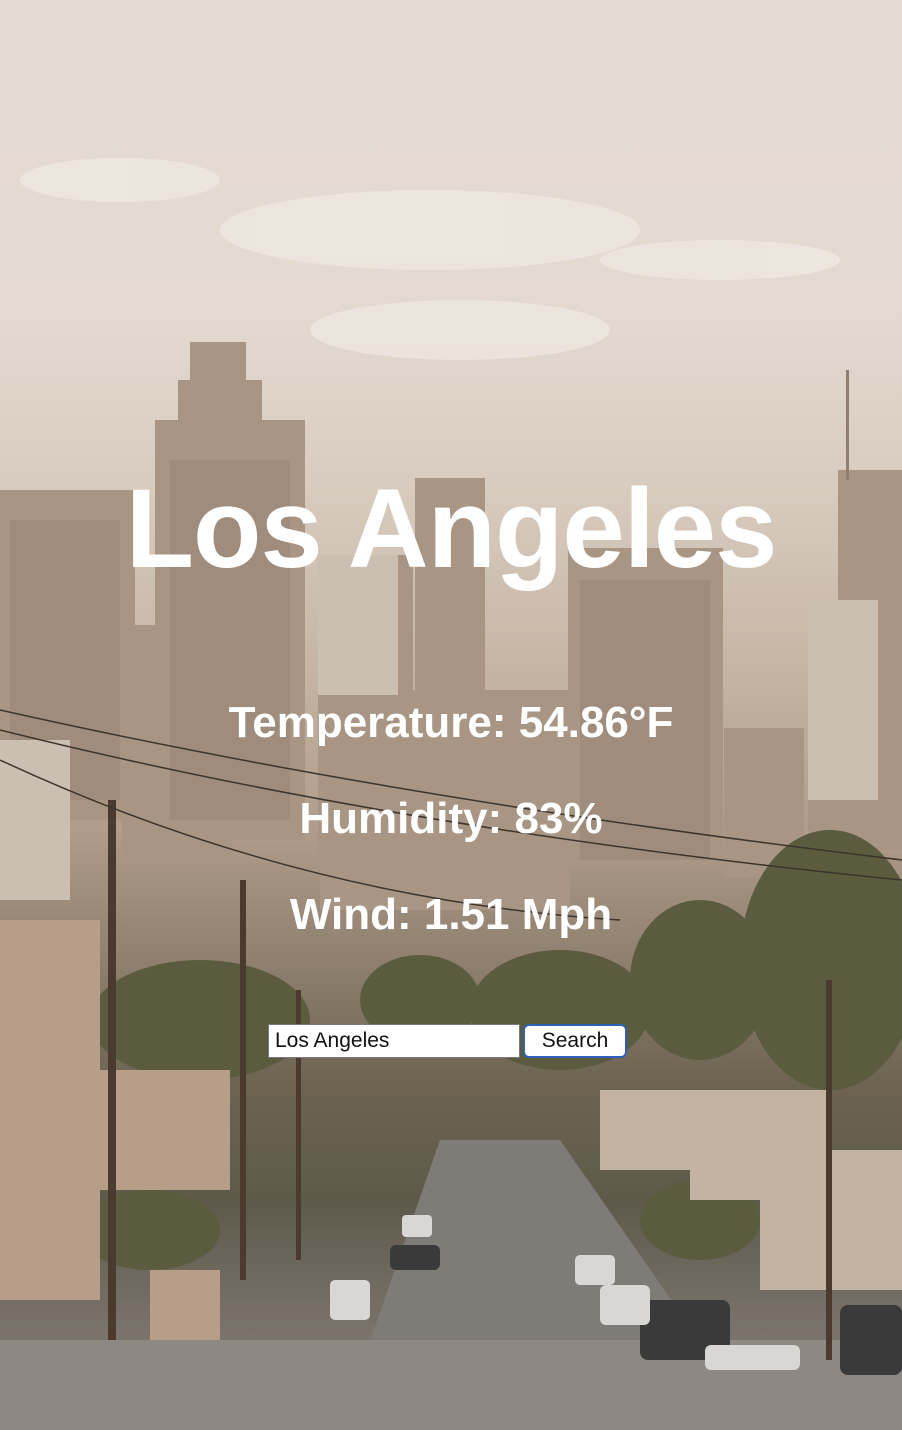 This screenshot has width=902, height=1430. What do you see at coordinates (394, 1041) in the screenshot?
I see `city-search-input` at bounding box center [394, 1041].